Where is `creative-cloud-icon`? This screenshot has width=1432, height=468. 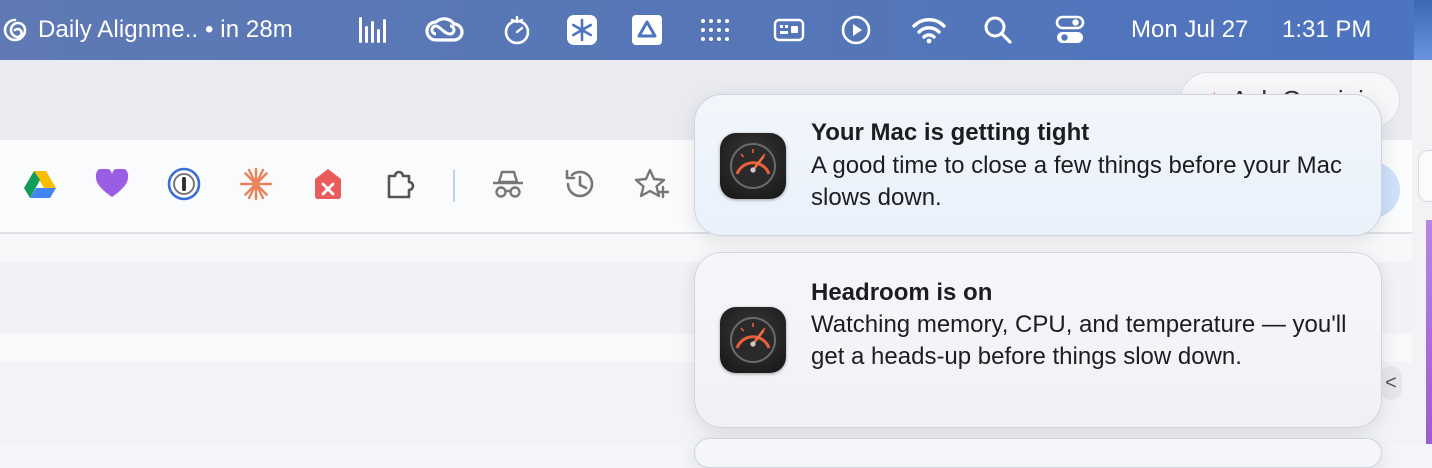 creative-cloud-icon is located at coordinates (444, 30).